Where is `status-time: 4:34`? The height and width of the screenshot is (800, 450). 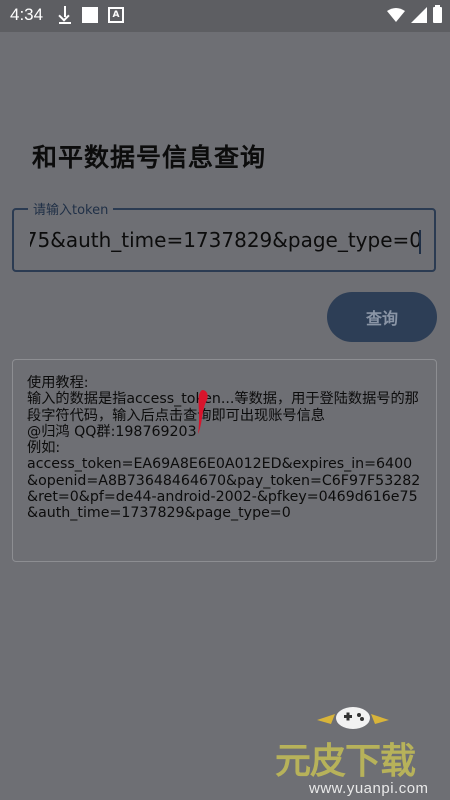
status-time: 4:34 is located at coordinates (27, 14).